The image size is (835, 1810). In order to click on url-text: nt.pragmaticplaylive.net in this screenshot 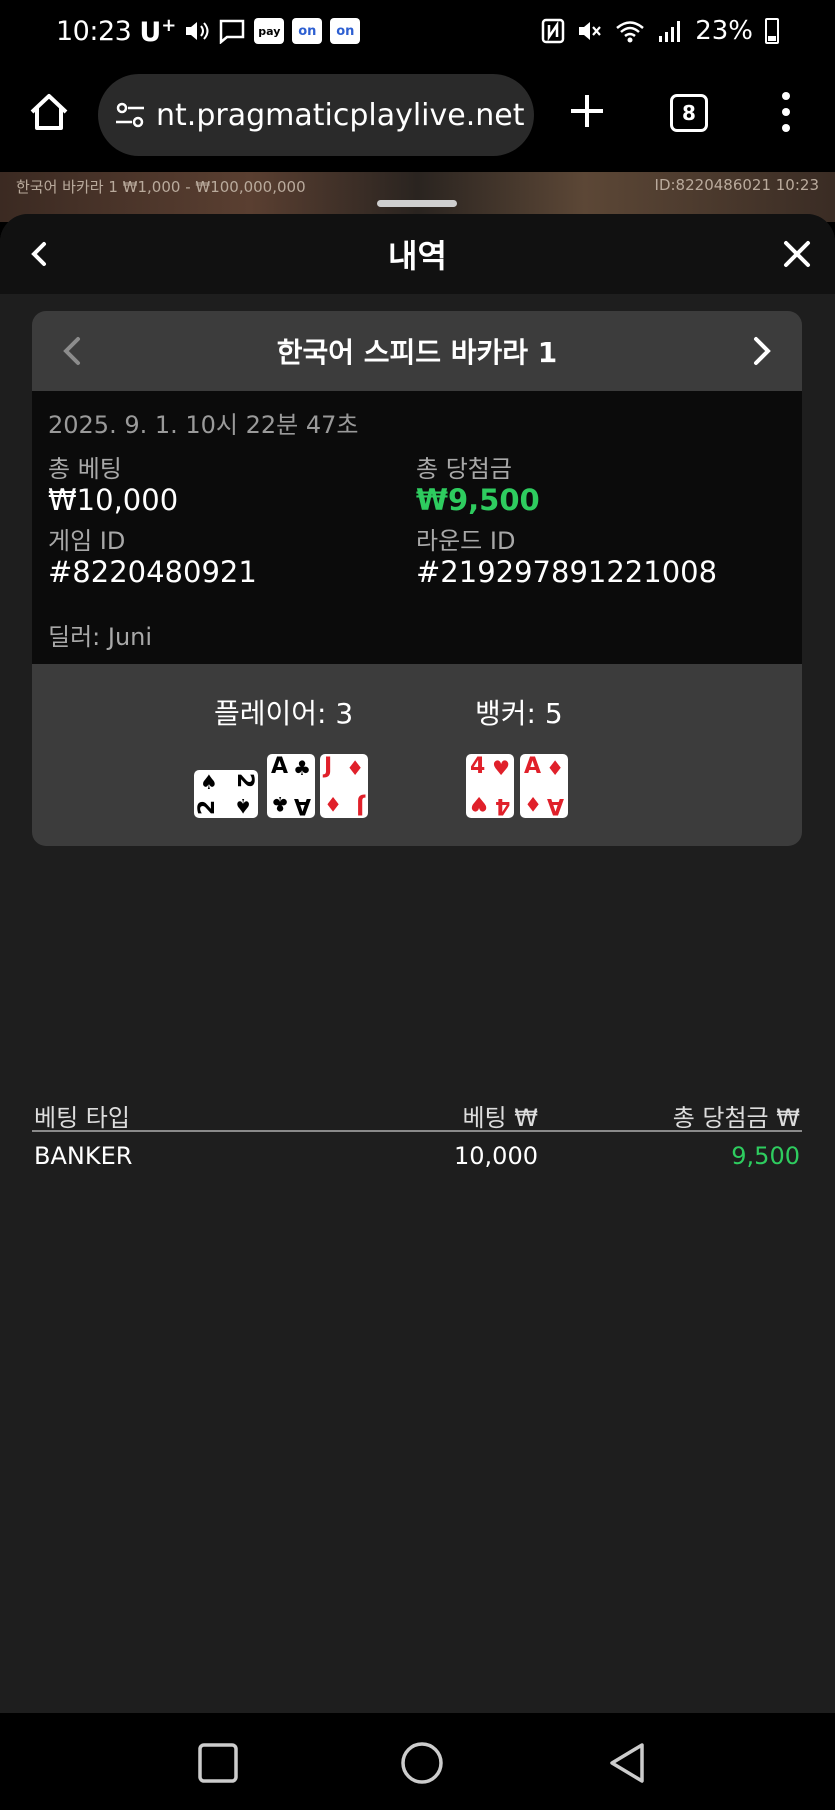, I will do `click(340, 115)`.